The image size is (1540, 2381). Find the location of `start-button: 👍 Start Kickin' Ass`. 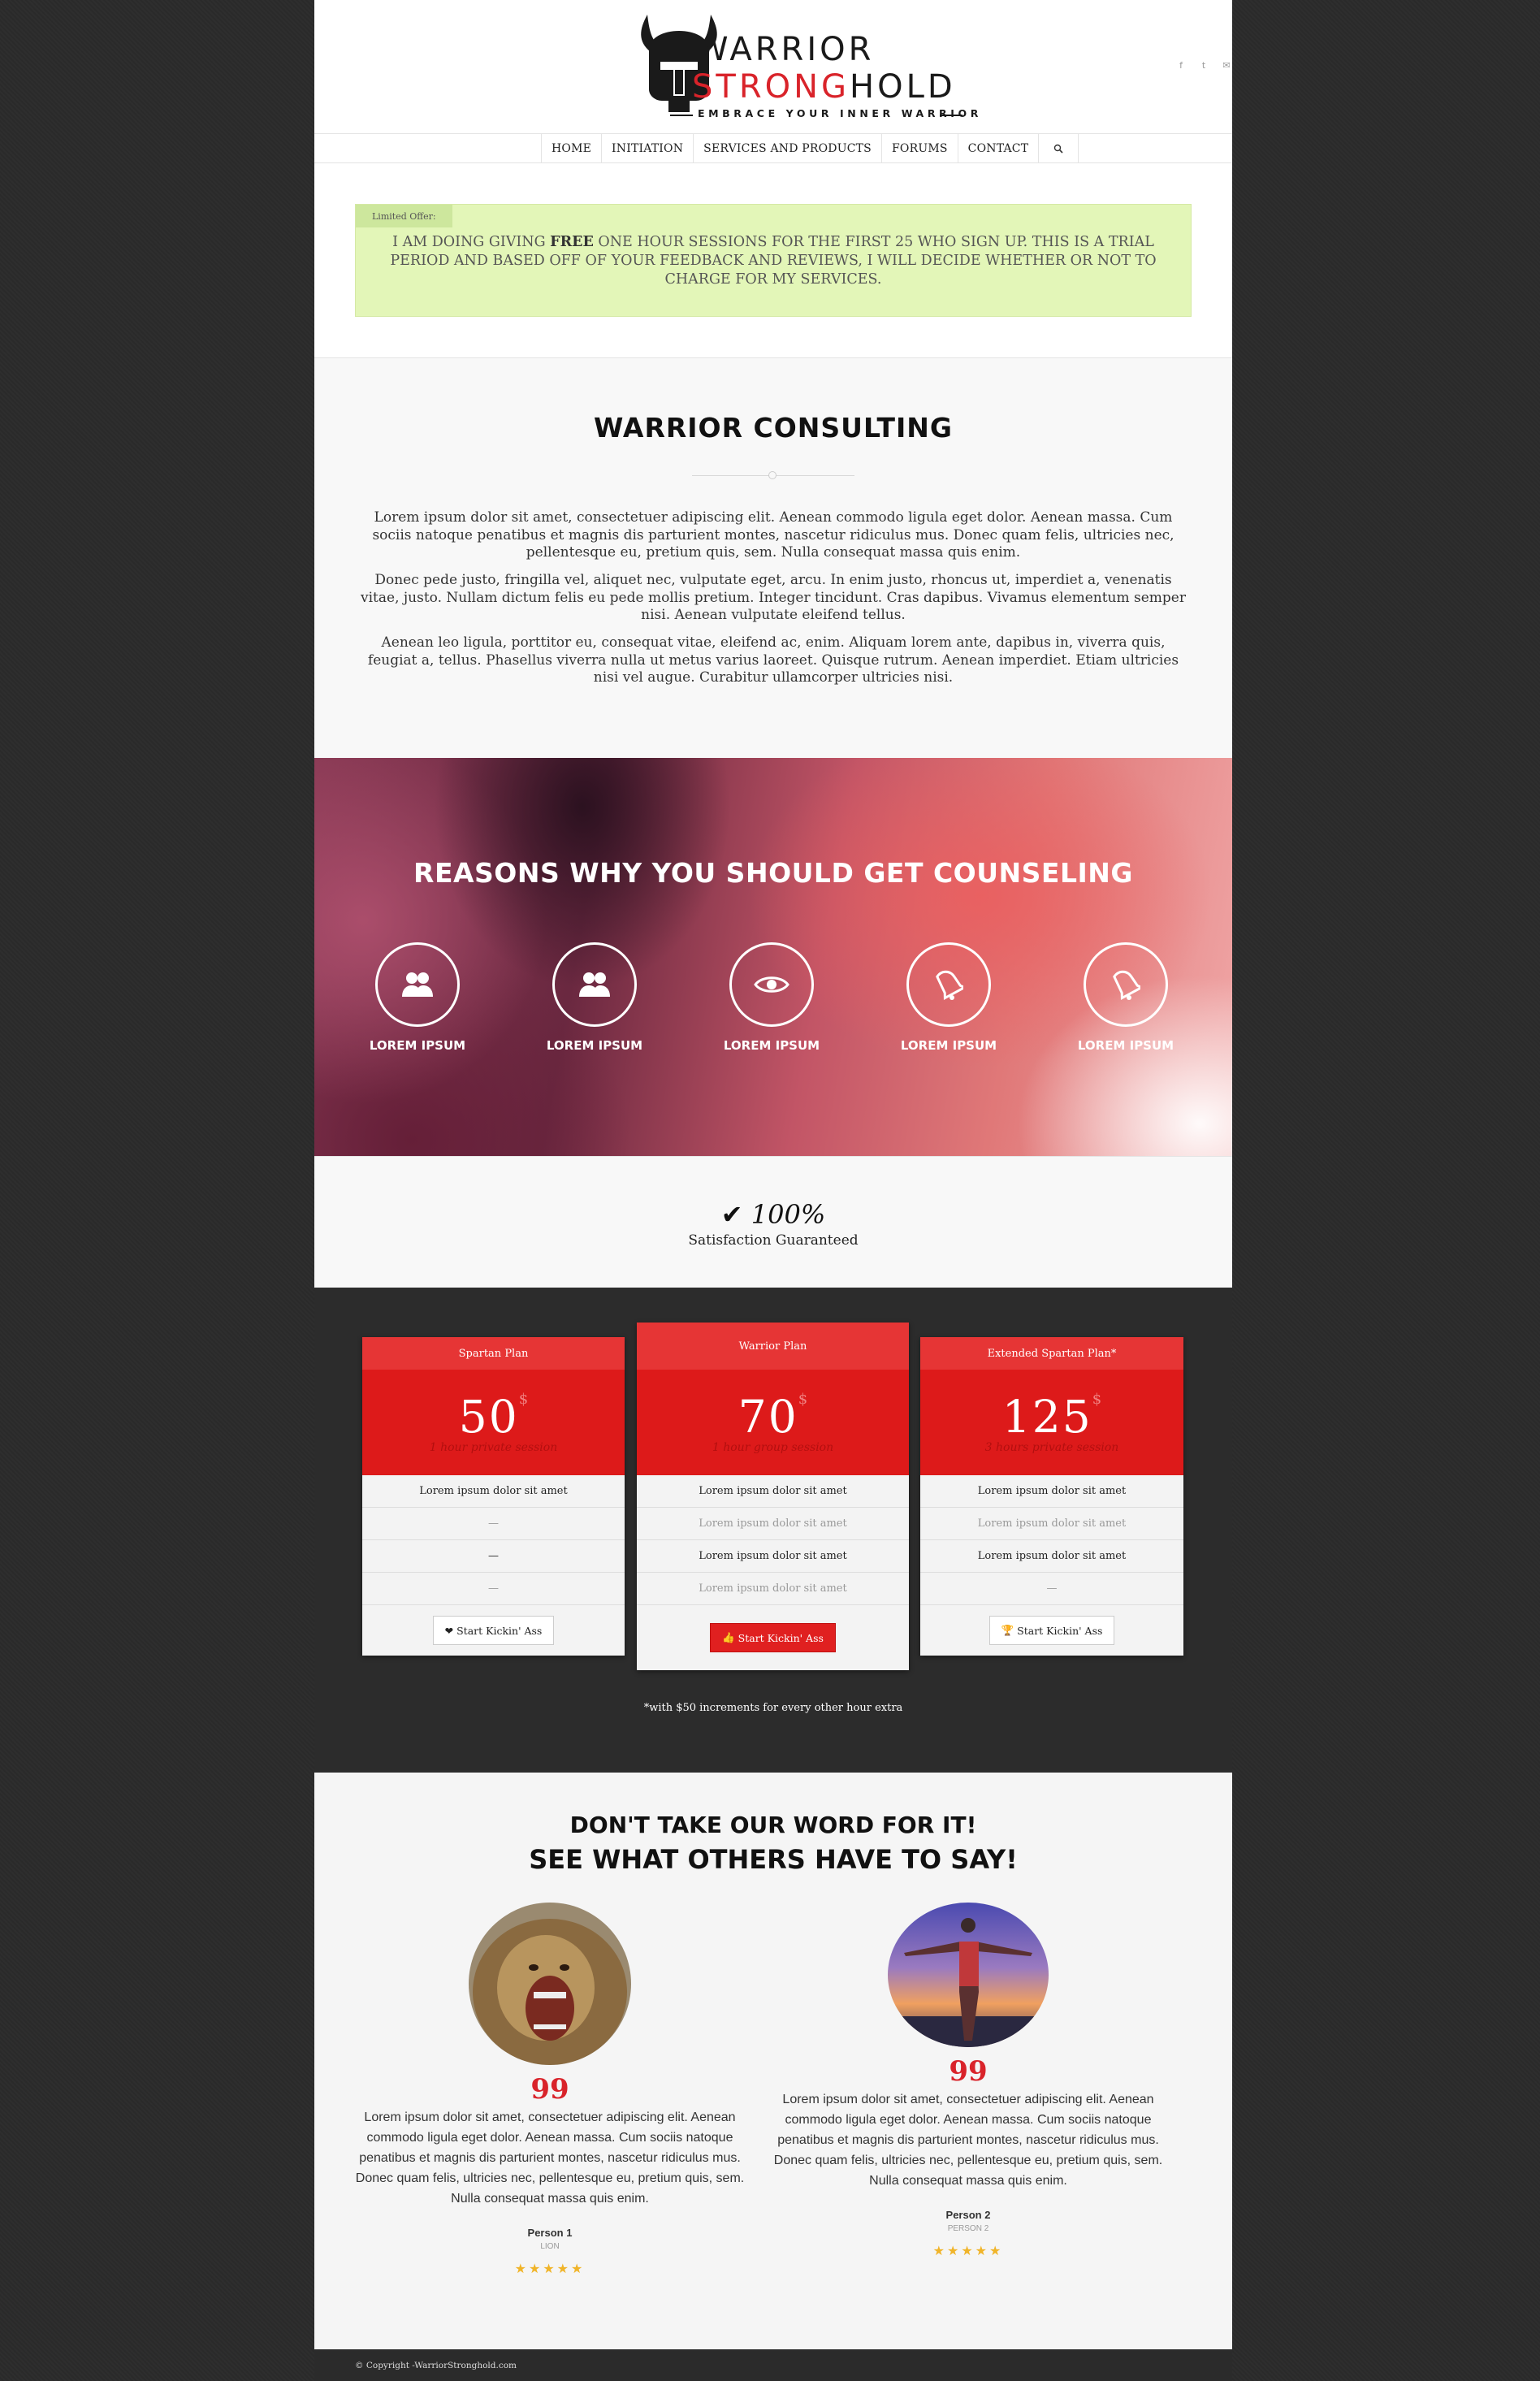

start-button: 👍 Start Kickin' Ass is located at coordinates (773, 1637).